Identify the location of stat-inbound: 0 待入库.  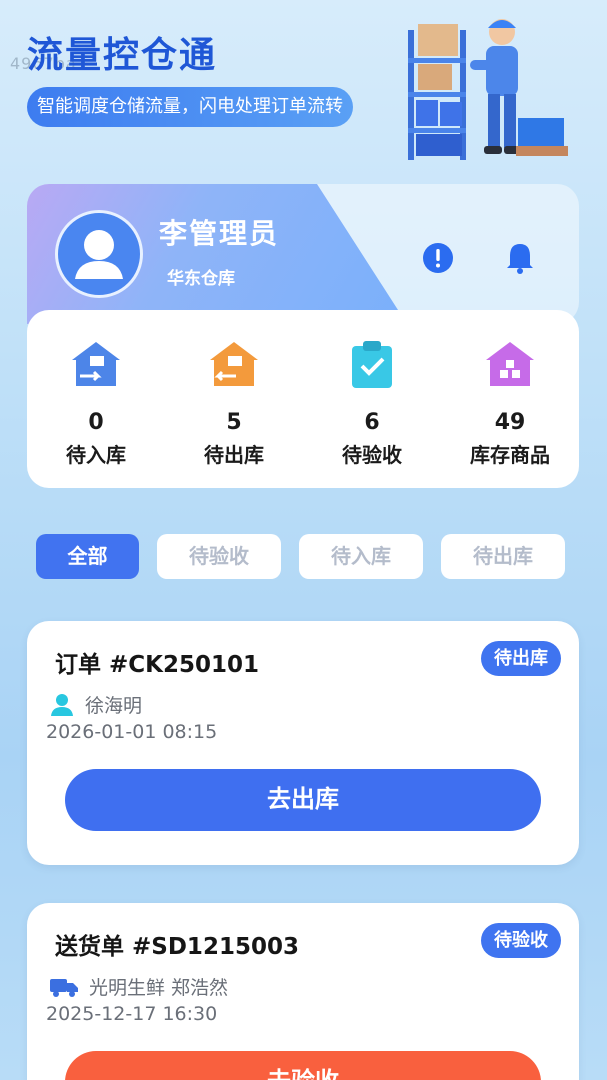
(96, 413).